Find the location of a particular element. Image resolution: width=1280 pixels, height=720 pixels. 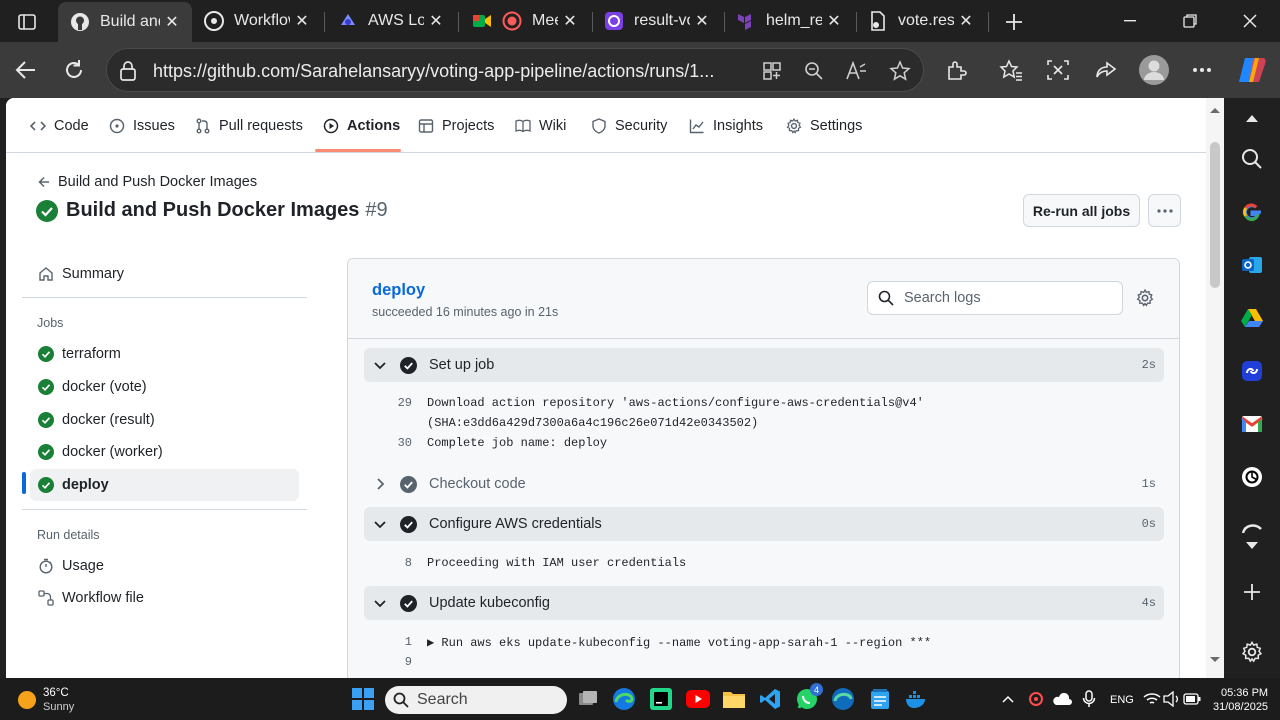

copilot-icon is located at coordinates (1252, 70).